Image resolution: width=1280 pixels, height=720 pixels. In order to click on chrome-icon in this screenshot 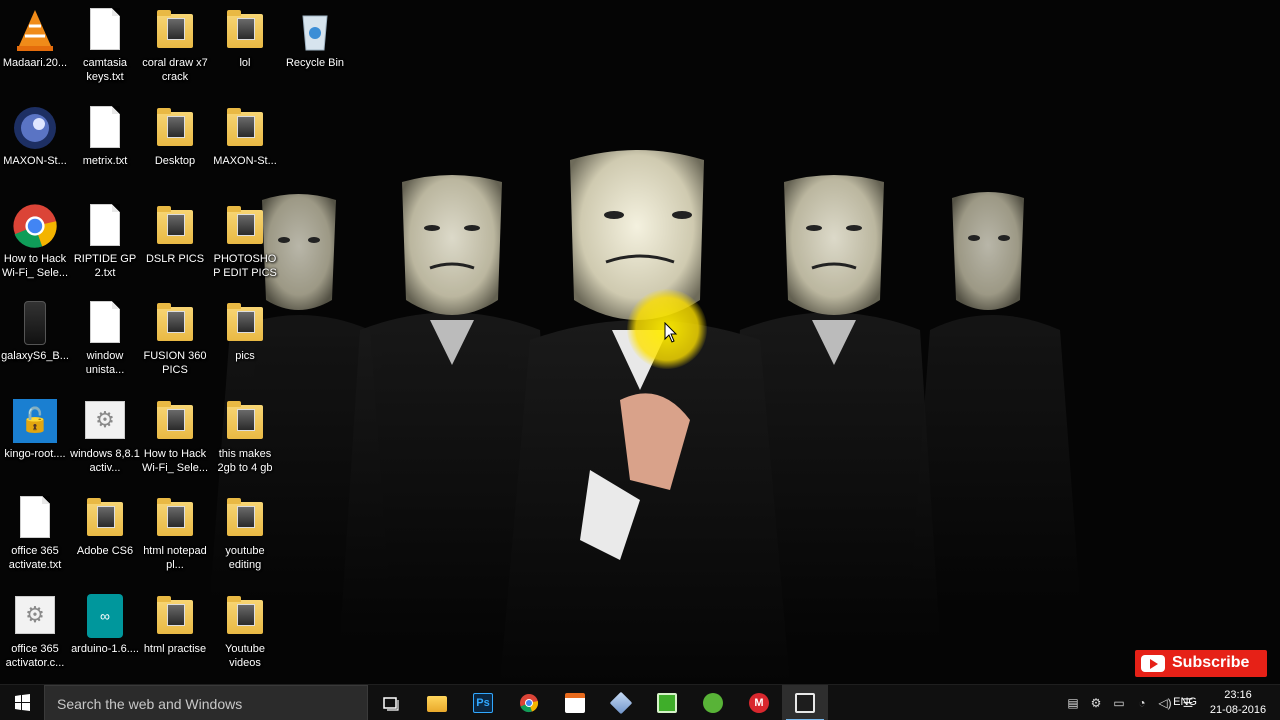, I will do `click(529, 703)`.